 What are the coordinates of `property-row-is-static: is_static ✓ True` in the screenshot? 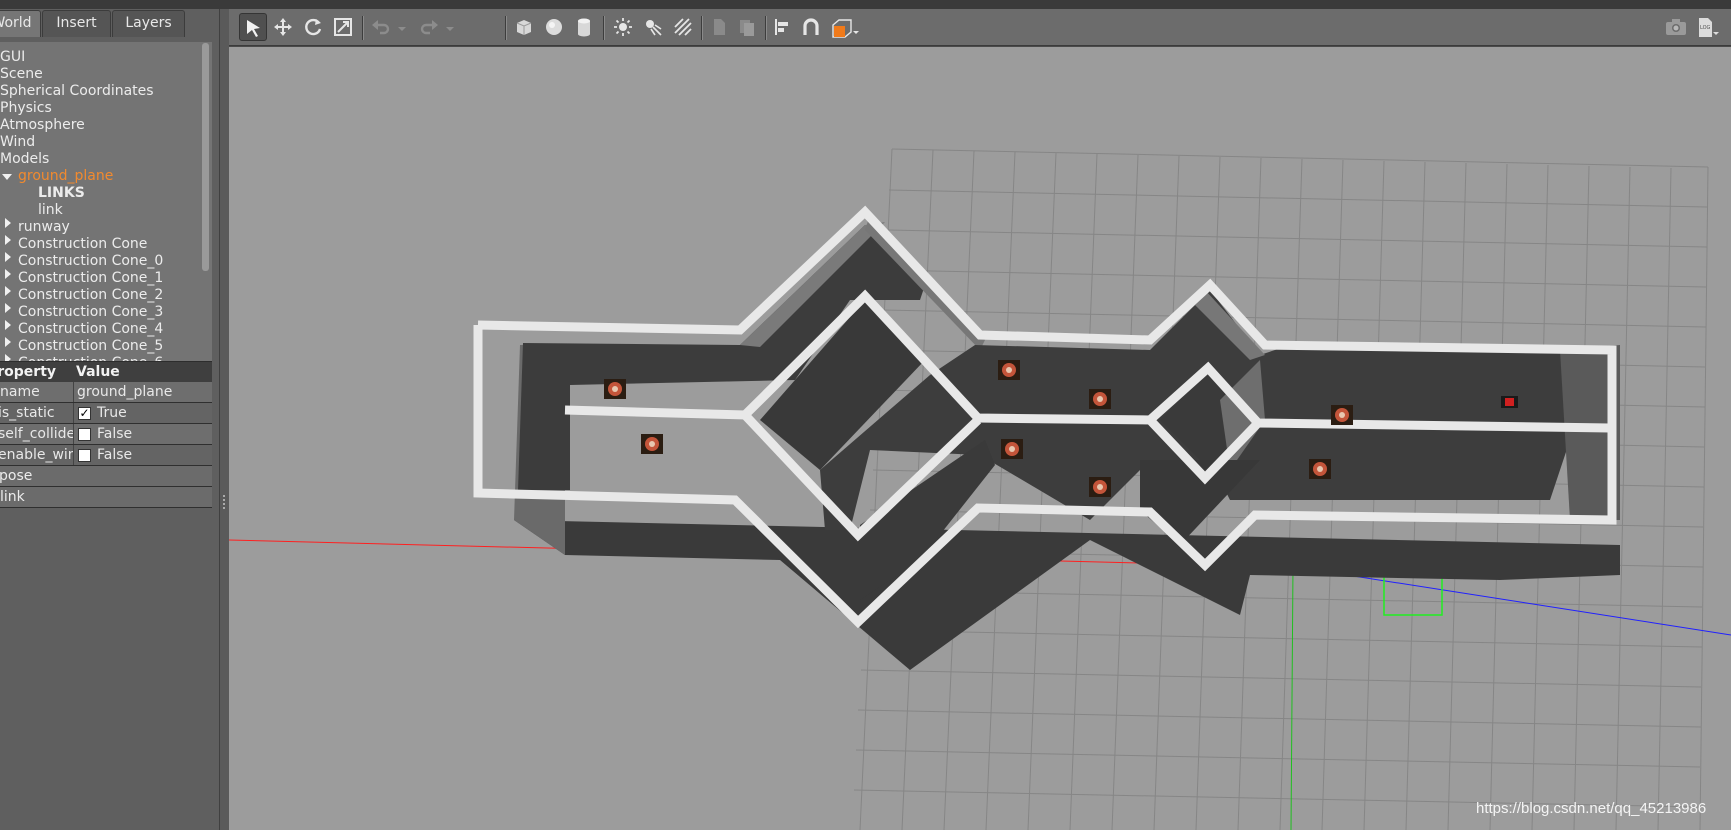 It's located at (106, 413).